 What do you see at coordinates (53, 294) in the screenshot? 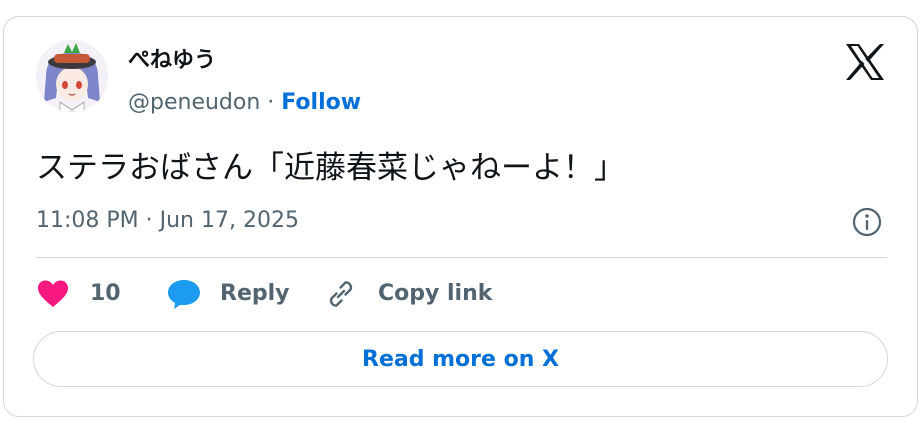
I see `heart-icon` at bounding box center [53, 294].